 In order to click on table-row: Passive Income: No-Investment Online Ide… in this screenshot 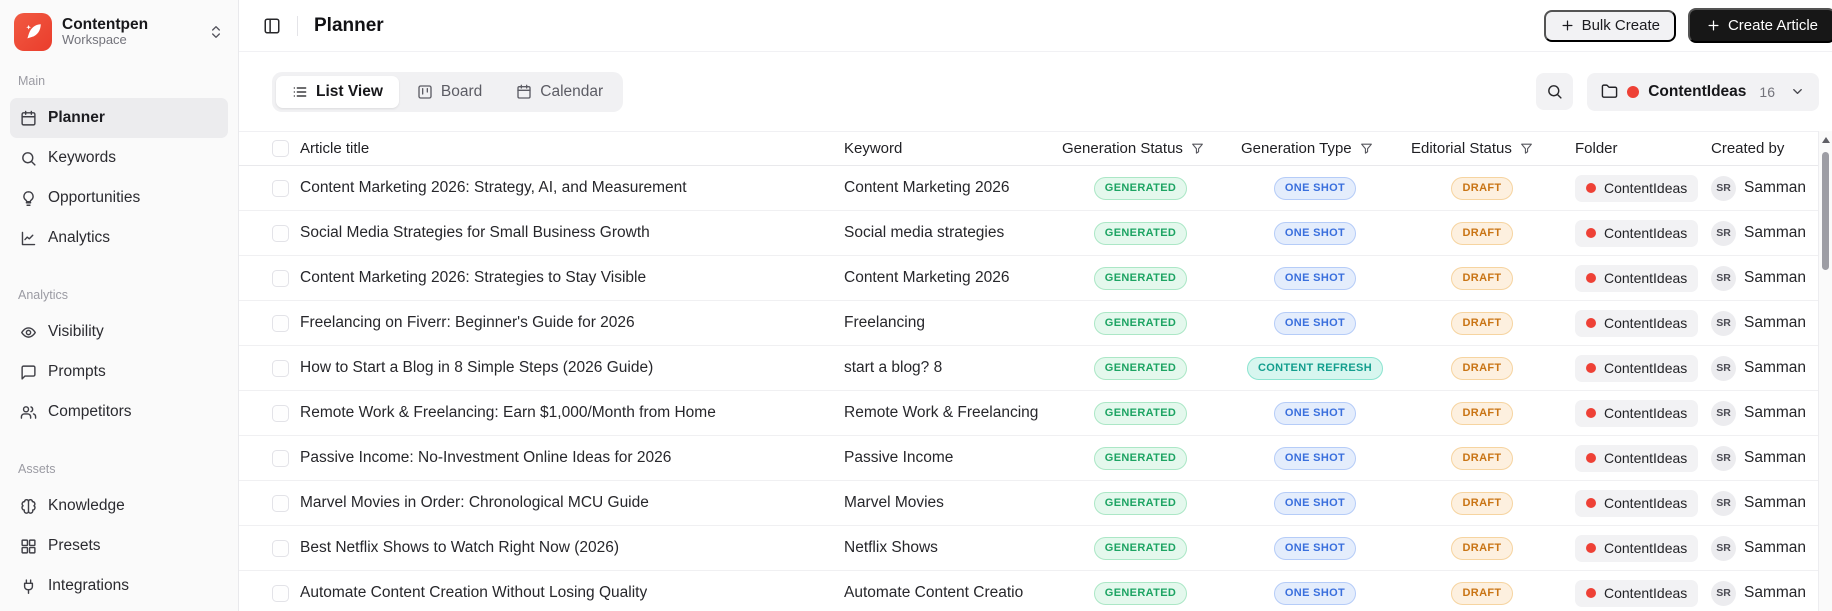, I will do `click(1035, 458)`.